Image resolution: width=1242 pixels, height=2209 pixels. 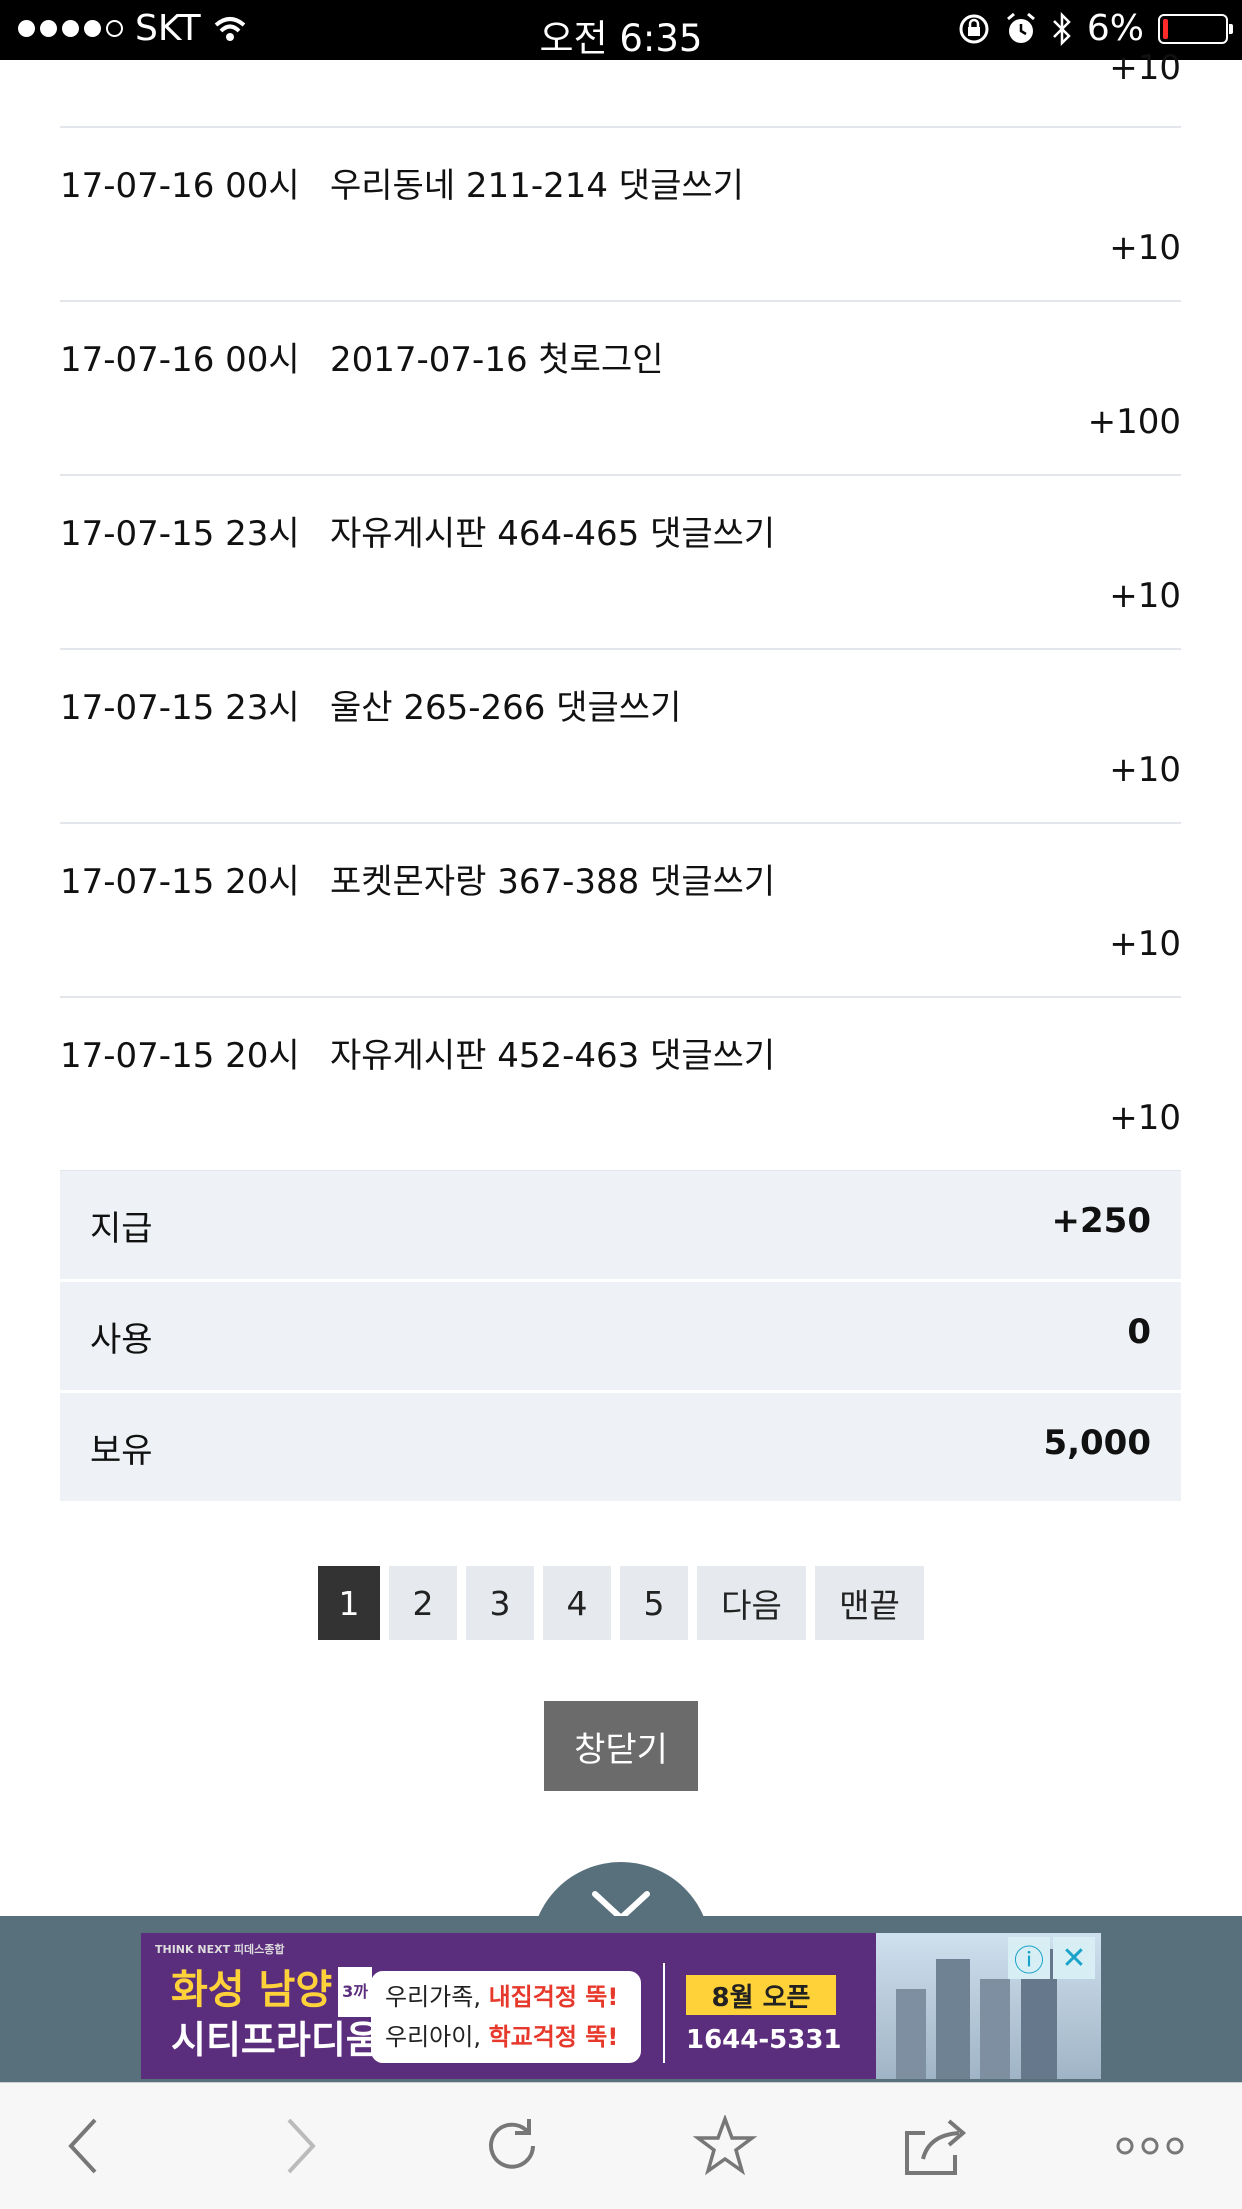 What do you see at coordinates (620, 911) in the screenshot?
I see `list-item: 17-07-15 20시 포켓몬자랑 367-388 댓글쓰기 +10` at bounding box center [620, 911].